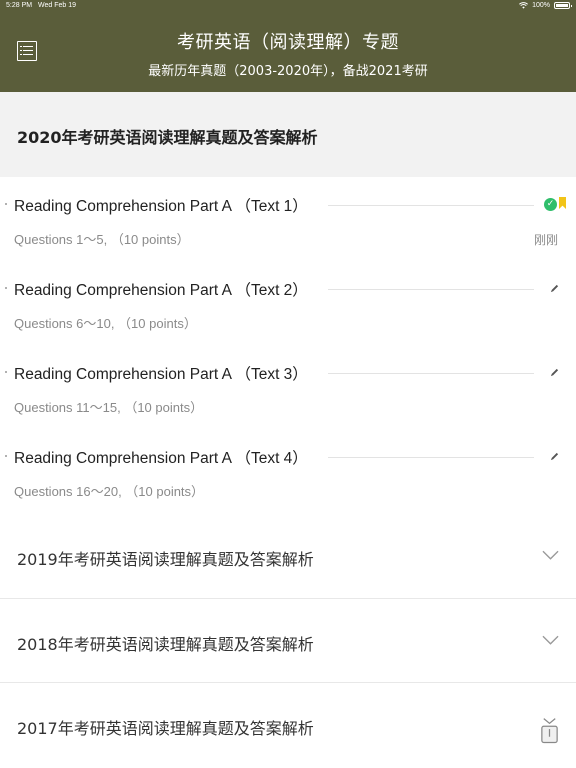 Image resolution: width=576 pixels, height=768 pixels. I want to click on section-2020-header: 2020年考研英语阅读理解真题及答案解析, so click(288, 134).